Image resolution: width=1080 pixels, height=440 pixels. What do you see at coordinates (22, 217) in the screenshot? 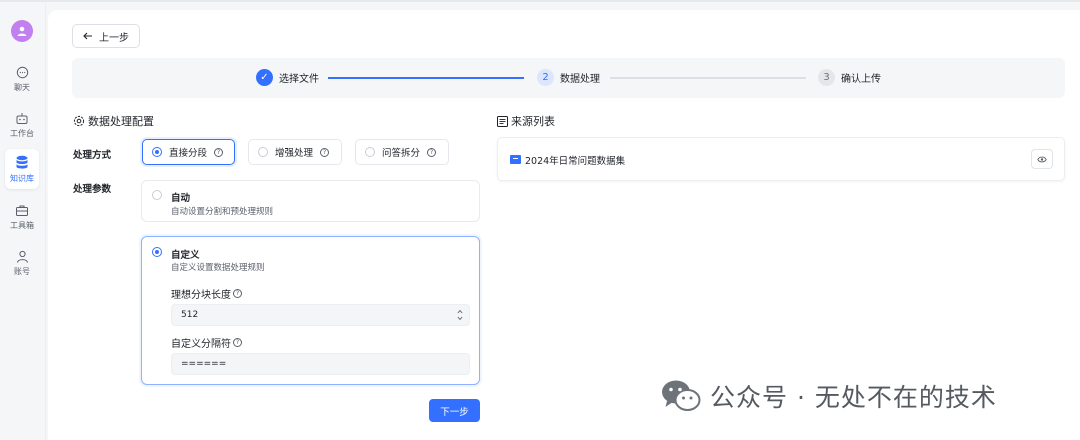
I see `sidebar-item-toolbox: 工具箱` at bounding box center [22, 217].